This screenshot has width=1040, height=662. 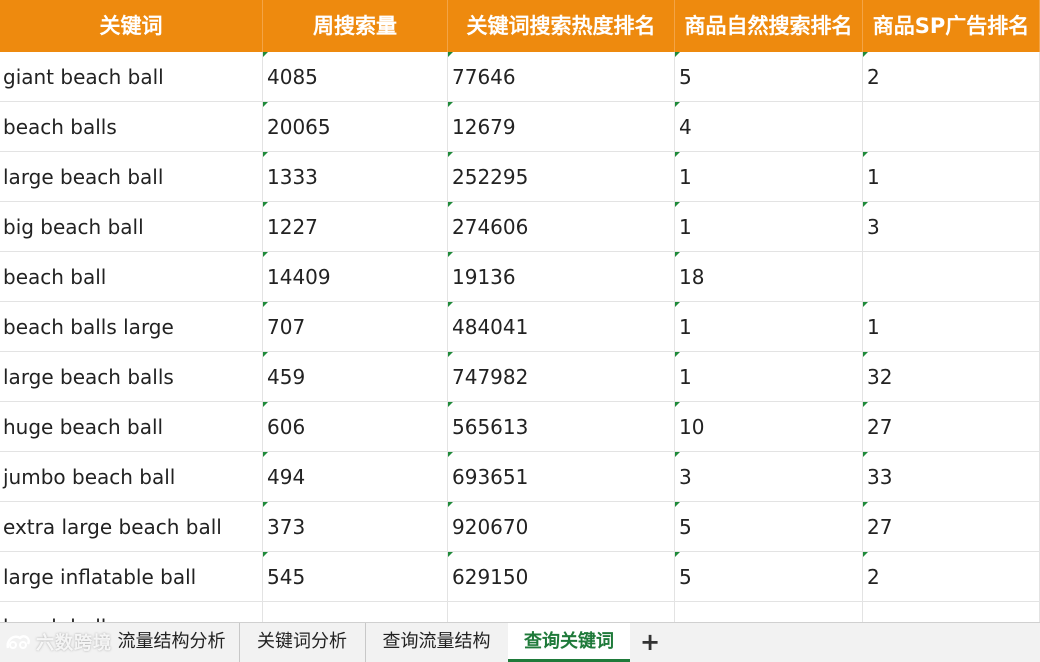 What do you see at coordinates (561, 276) in the screenshot?
I see `cell-keyword-popularity-rank: 19136` at bounding box center [561, 276].